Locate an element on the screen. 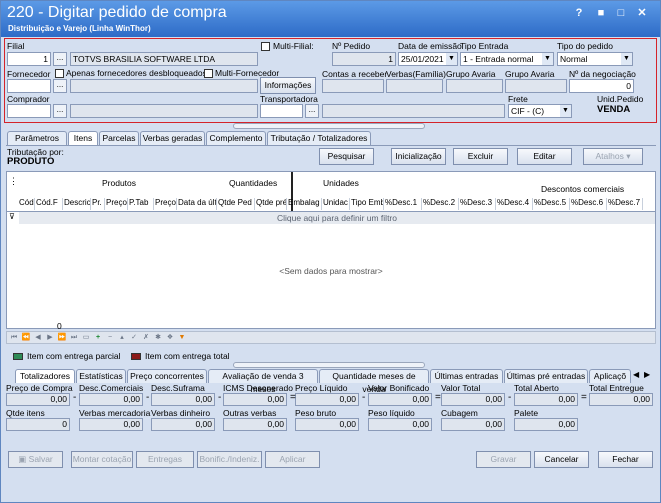 The width and height of the screenshot is (661, 503). editar-button: Editar is located at coordinates (544, 156).